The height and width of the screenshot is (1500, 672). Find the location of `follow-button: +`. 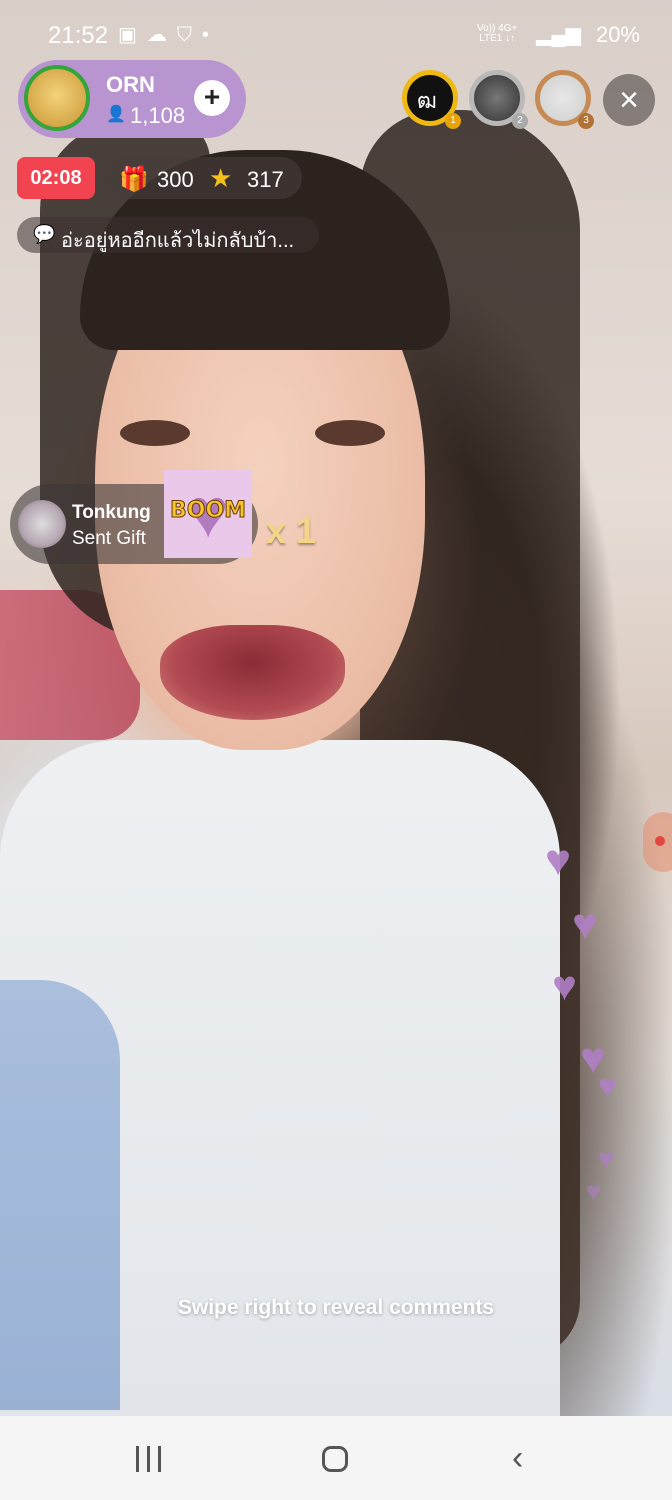

follow-button: + is located at coordinates (212, 98).